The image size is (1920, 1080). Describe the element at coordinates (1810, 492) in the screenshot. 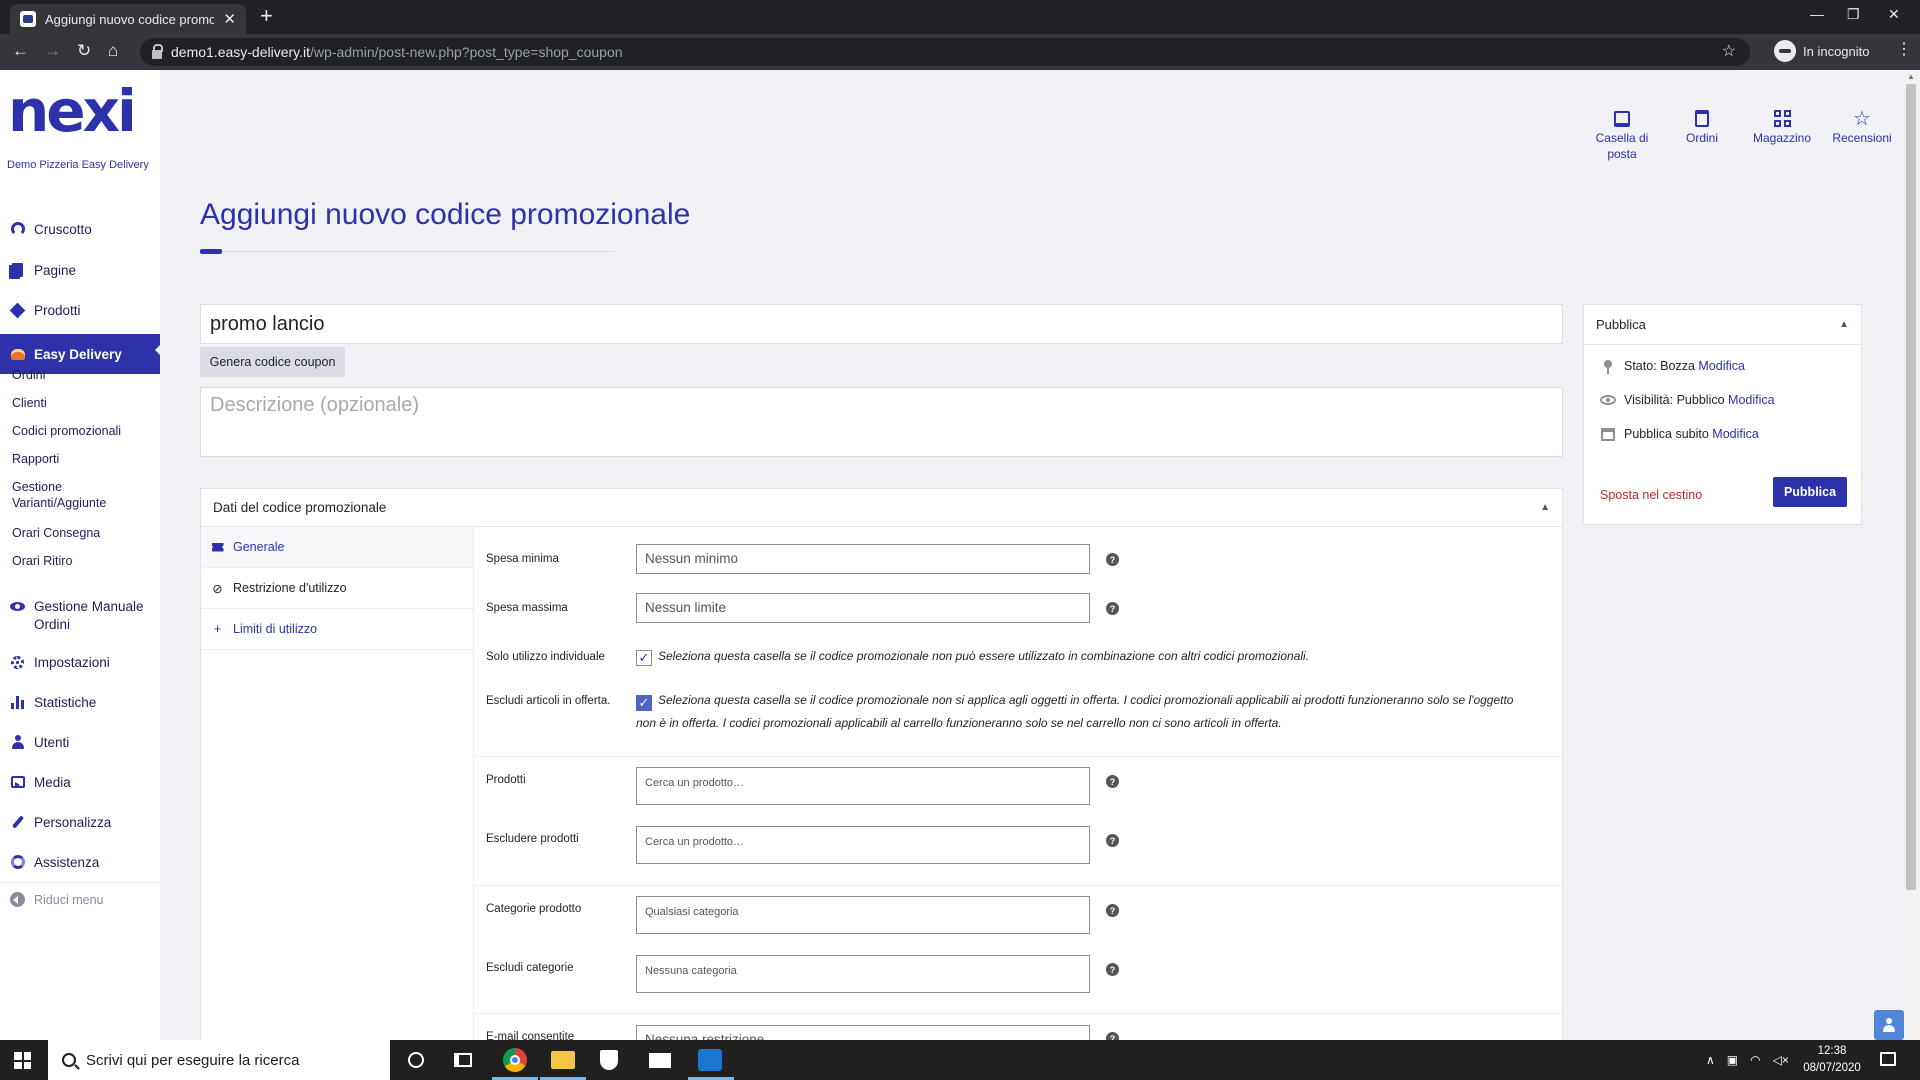

I see `publish-button: Pubblica` at that location.